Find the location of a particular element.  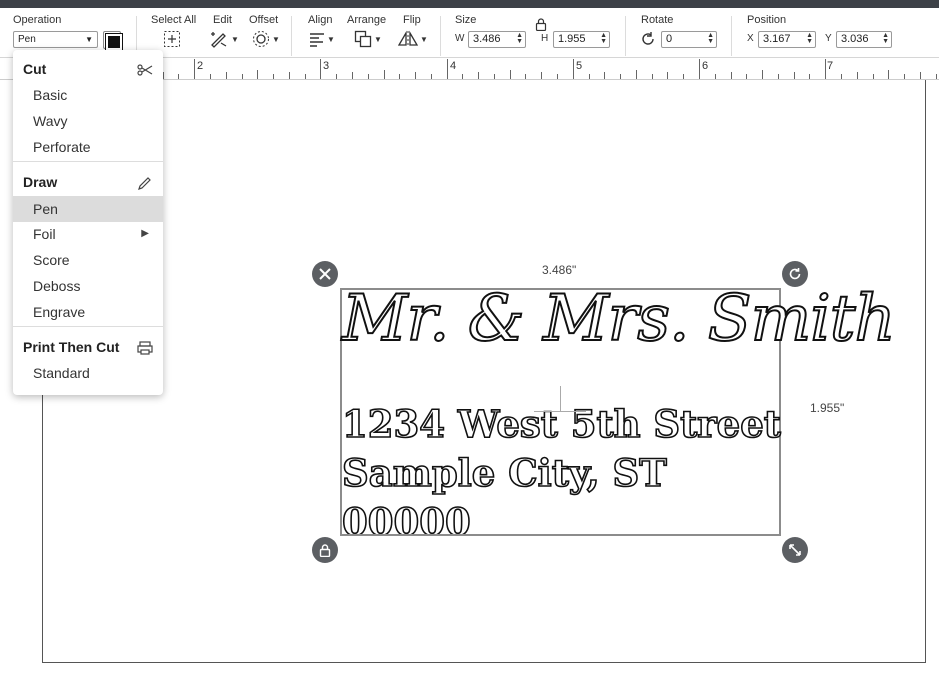

select-all-button is located at coordinates (172, 39).